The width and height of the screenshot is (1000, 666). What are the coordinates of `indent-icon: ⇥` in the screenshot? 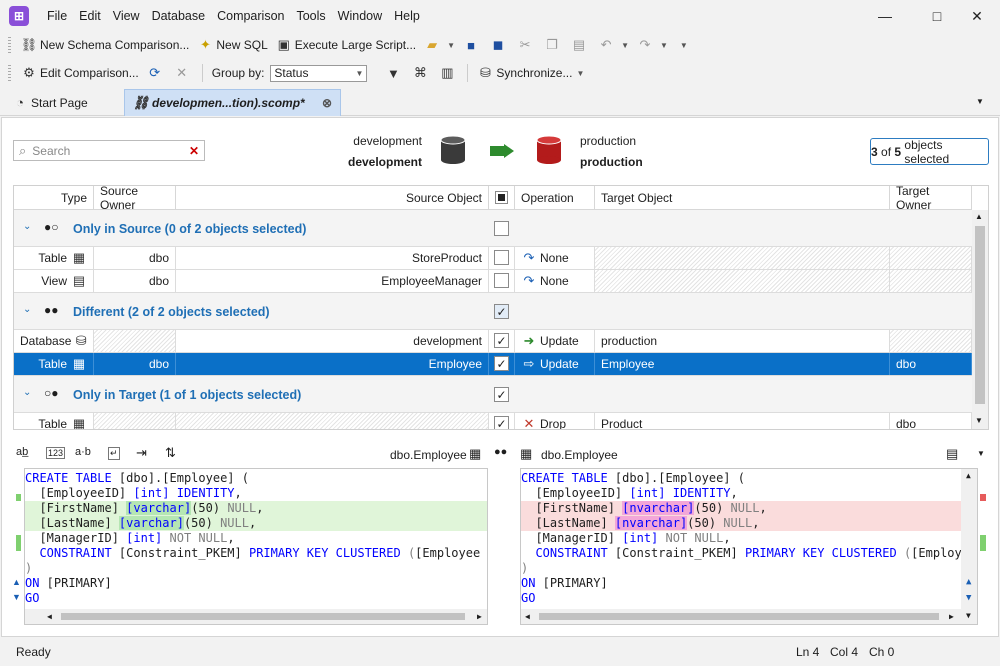 It's located at (141, 453).